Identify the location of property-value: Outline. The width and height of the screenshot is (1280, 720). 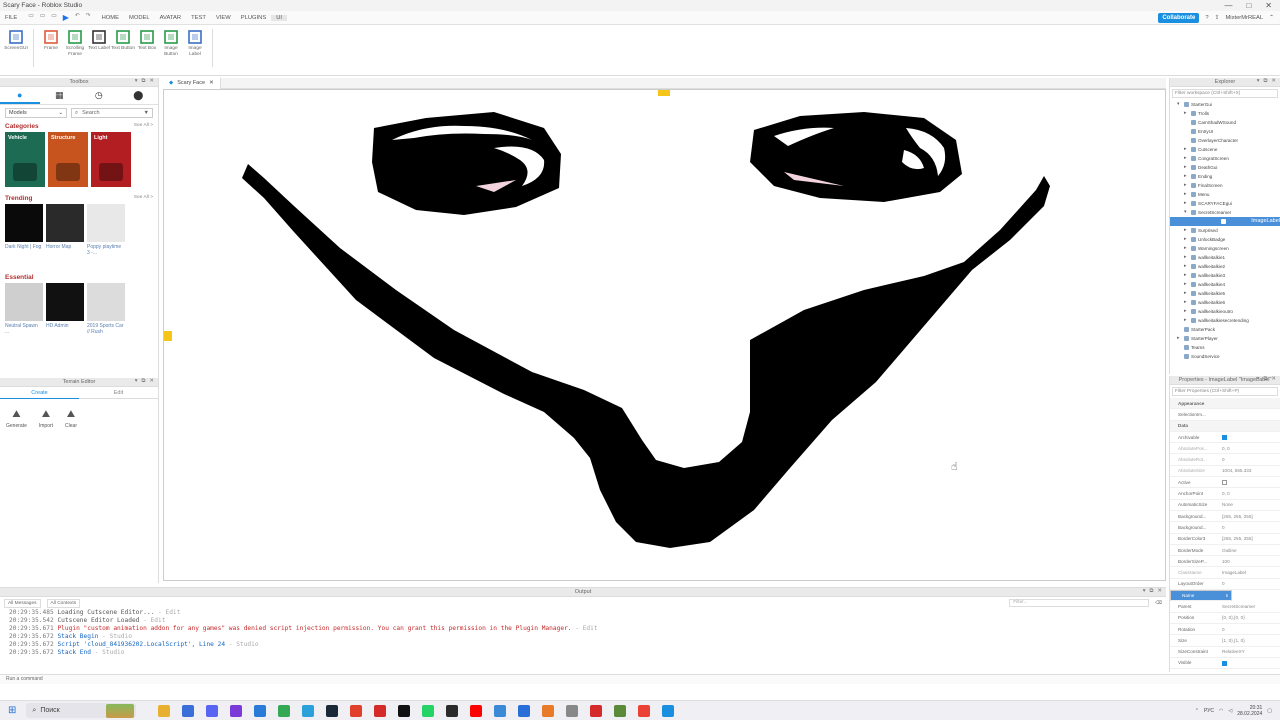
(1251, 550).